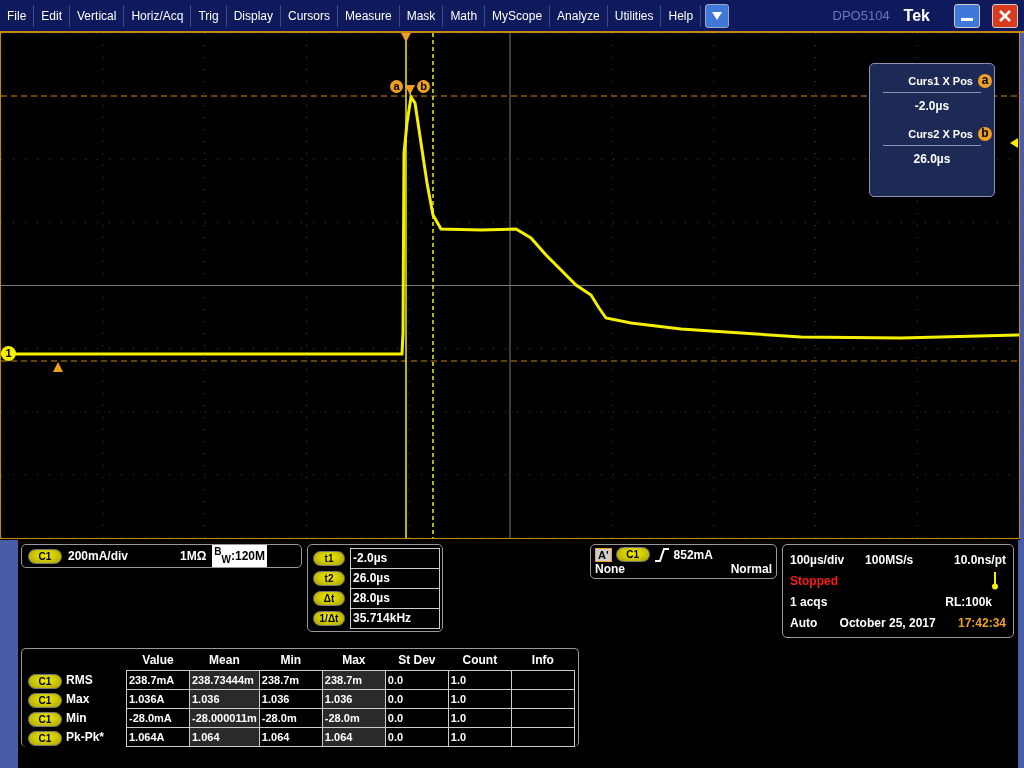  What do you see at coordinates (981, 622) in the screenshot?
I see `time: 17:42:34` at bounding box center [981, 622].